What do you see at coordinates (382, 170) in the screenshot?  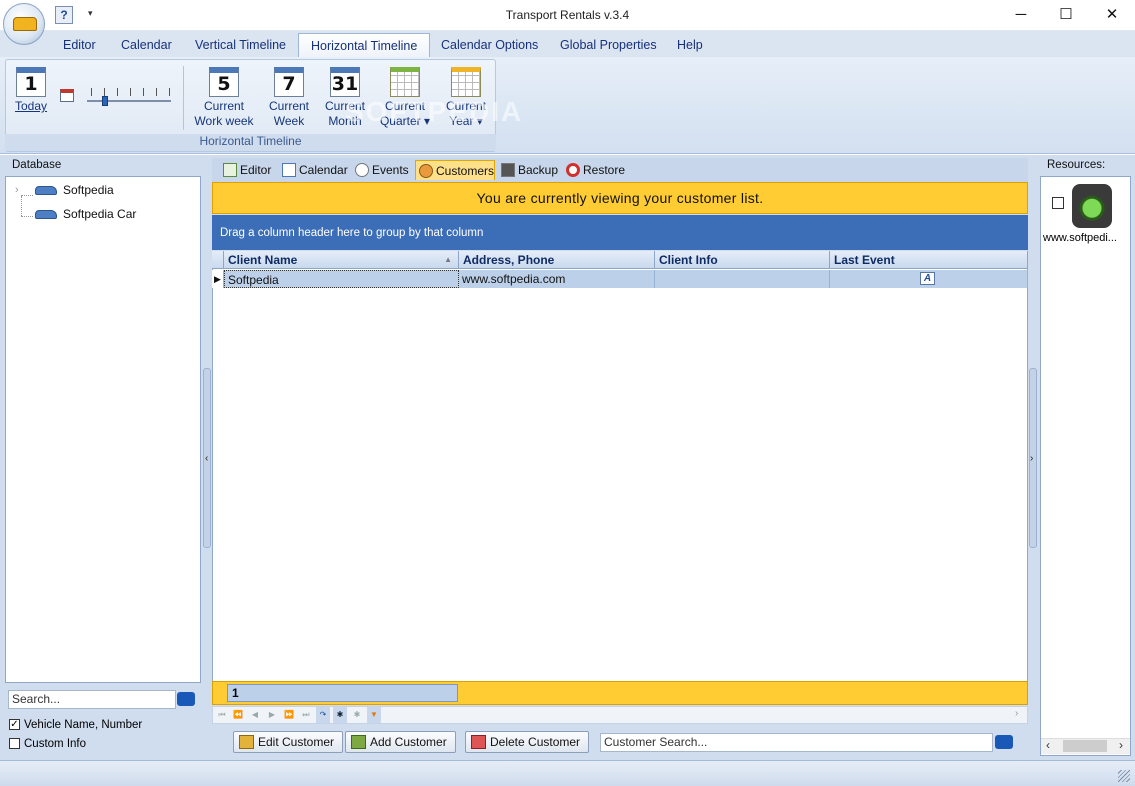 I see `content-tab-events: Events` at bounding box center [382, 170].